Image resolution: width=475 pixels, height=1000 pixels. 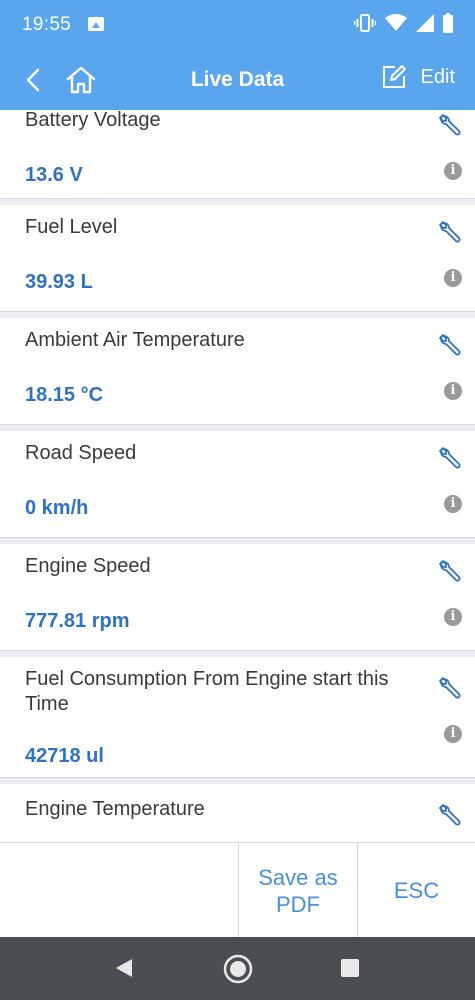 I want to click on esc-label: ESC, so click(x=416, y=890).